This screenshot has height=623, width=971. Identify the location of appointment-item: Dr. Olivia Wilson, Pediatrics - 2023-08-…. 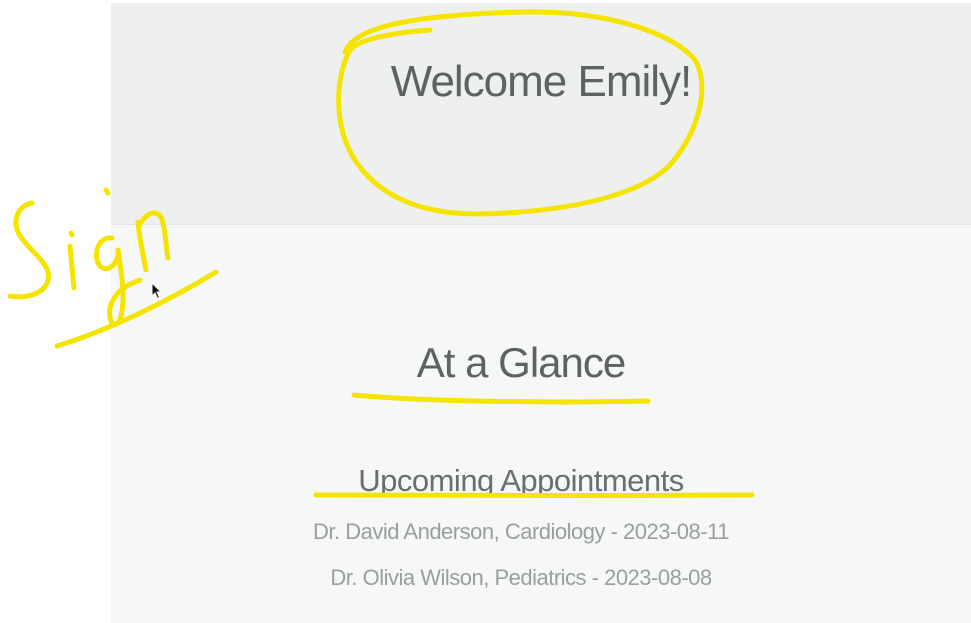
(521, 578).